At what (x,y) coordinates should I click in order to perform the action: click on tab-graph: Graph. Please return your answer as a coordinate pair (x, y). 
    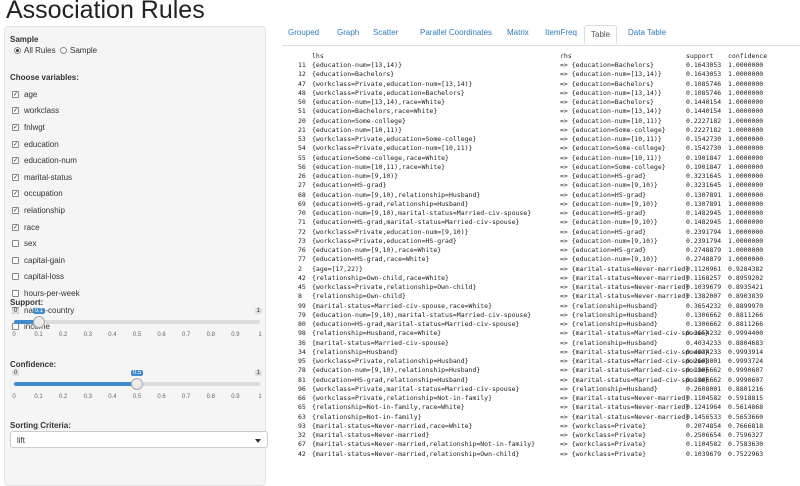
    Looking at the image, I should click on (348, 32).